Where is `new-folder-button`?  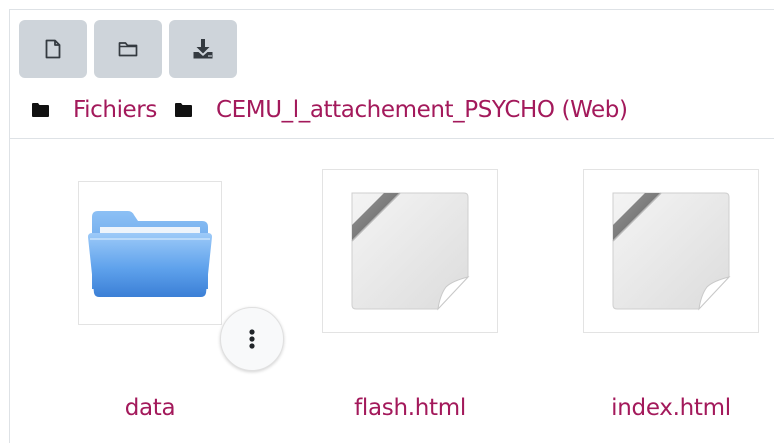
new-folder-button is located at coordinates (128, 49).